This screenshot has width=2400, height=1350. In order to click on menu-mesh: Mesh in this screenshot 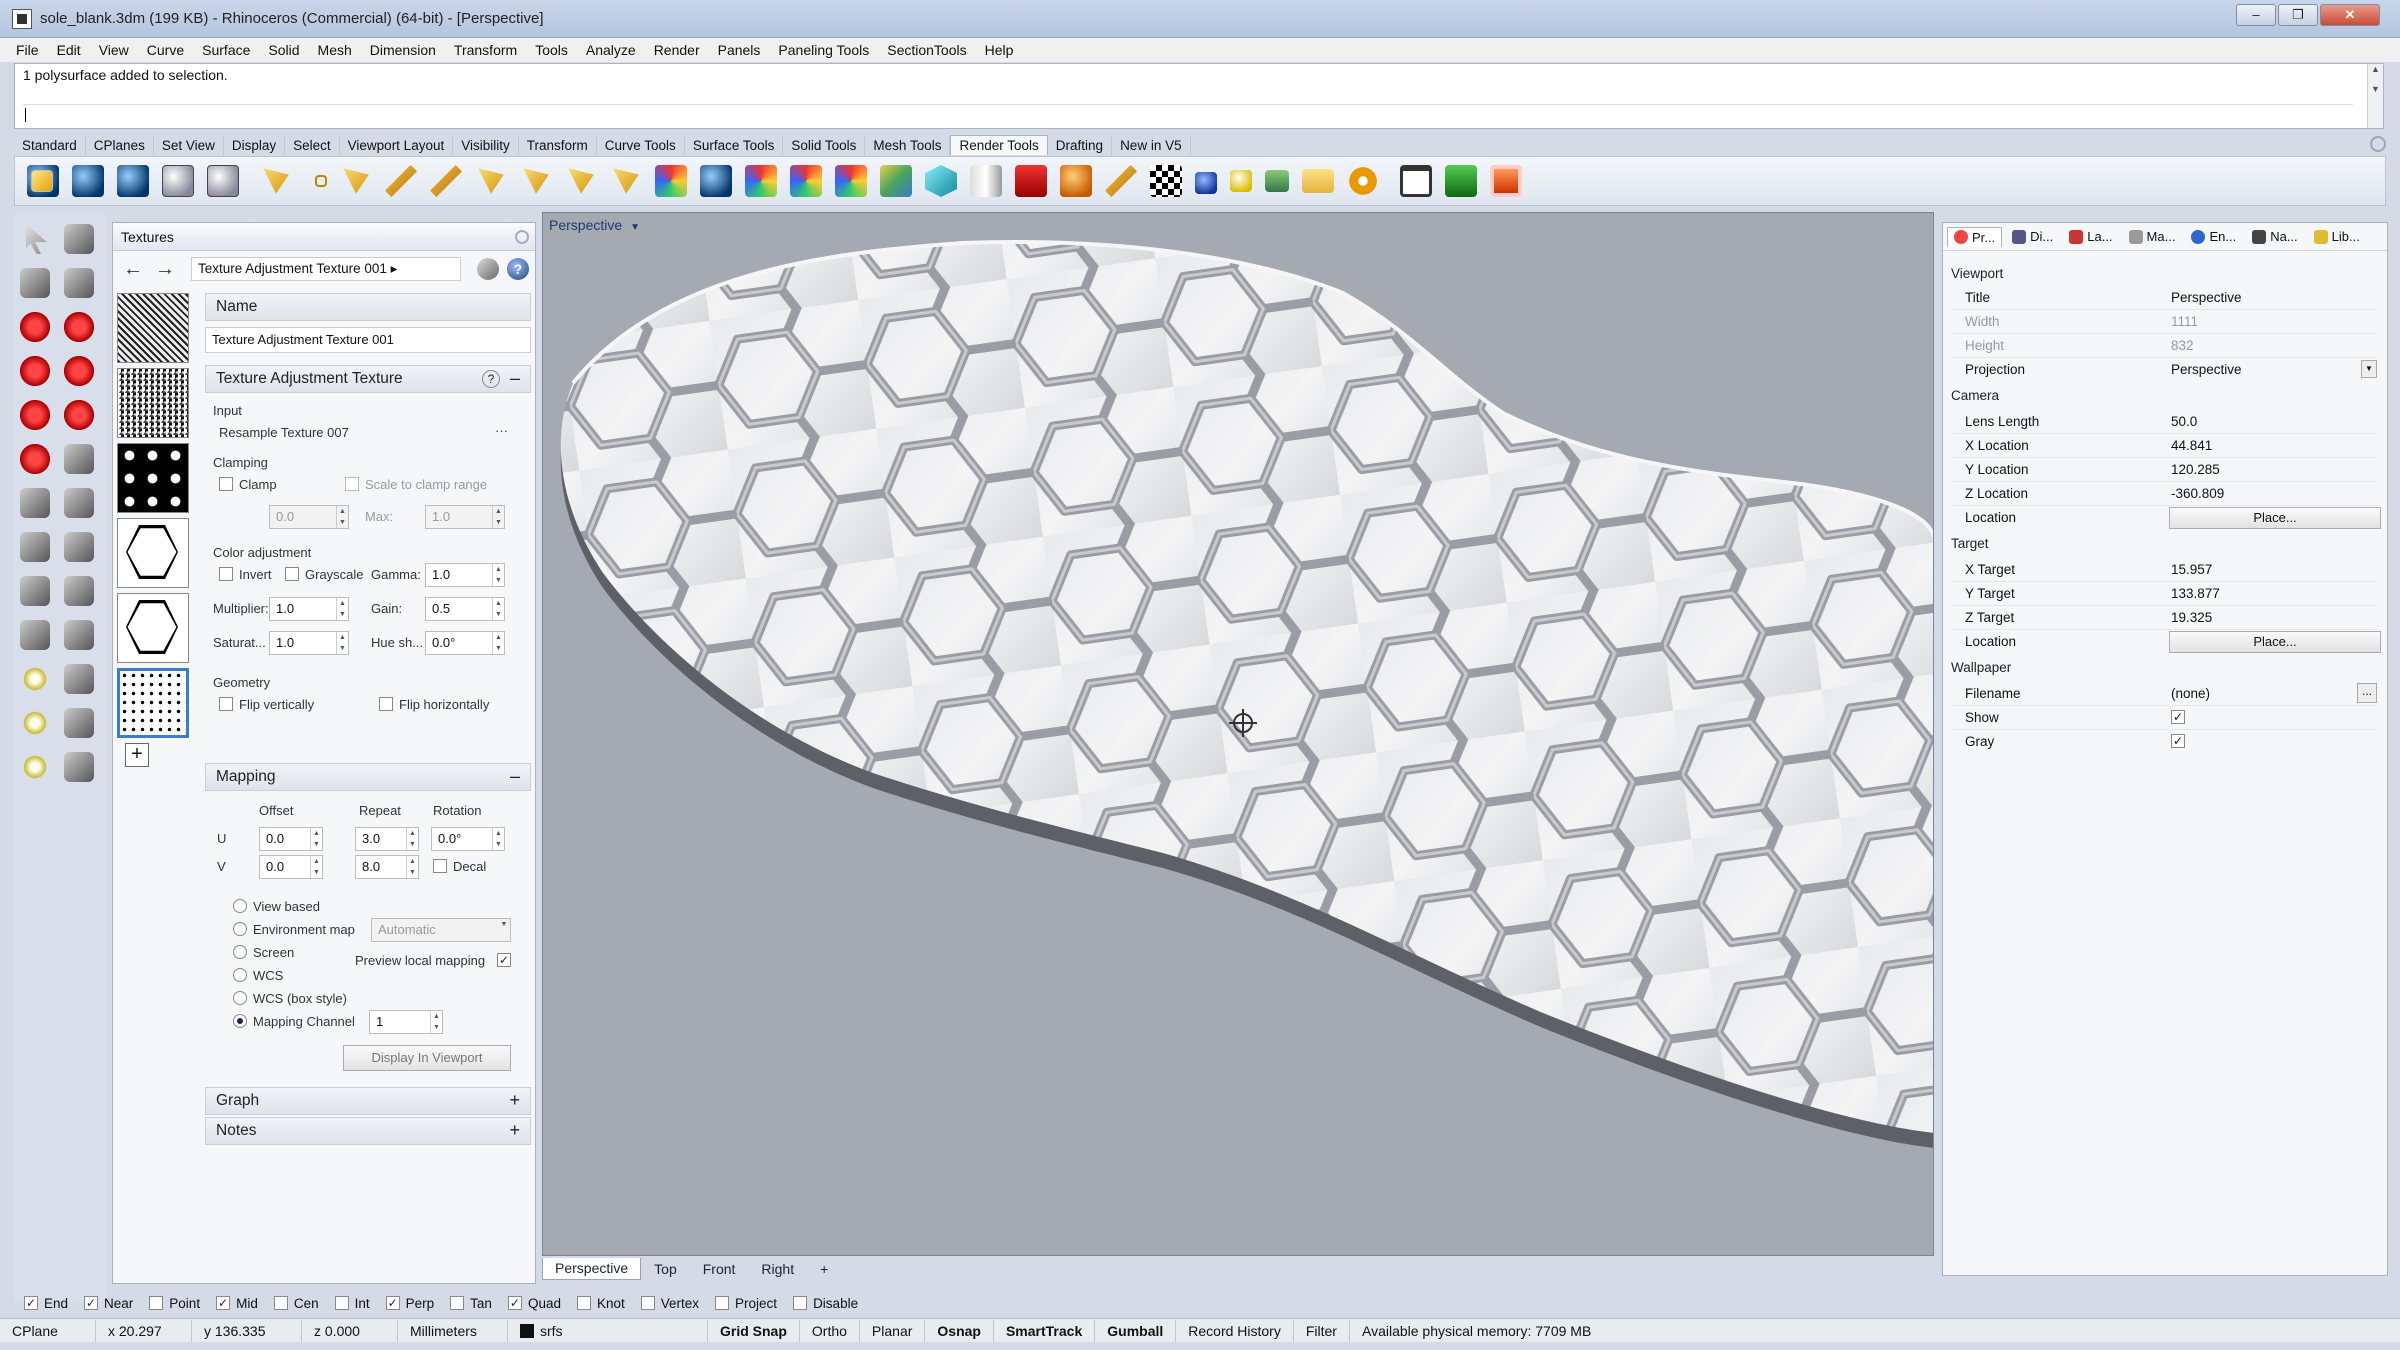, I will do `click(335, 50)`.